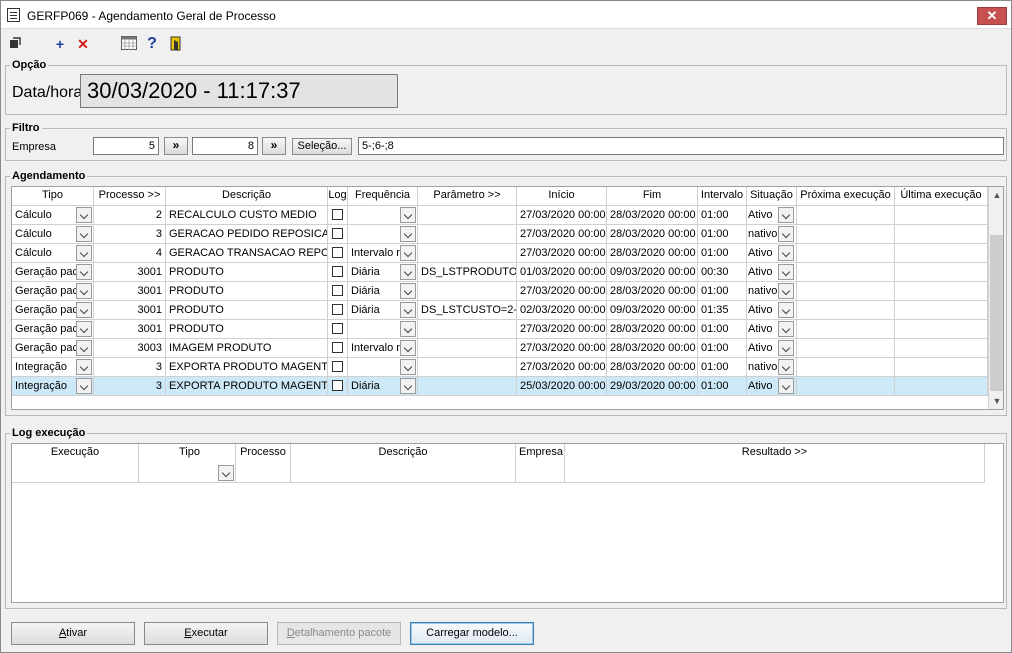 The width and height of the screenshot is (1012, 653). What do you see at coordinates (130, 348) in the screenshot?
I see `processo-cell: 3003` at bounding box center [130, 348].